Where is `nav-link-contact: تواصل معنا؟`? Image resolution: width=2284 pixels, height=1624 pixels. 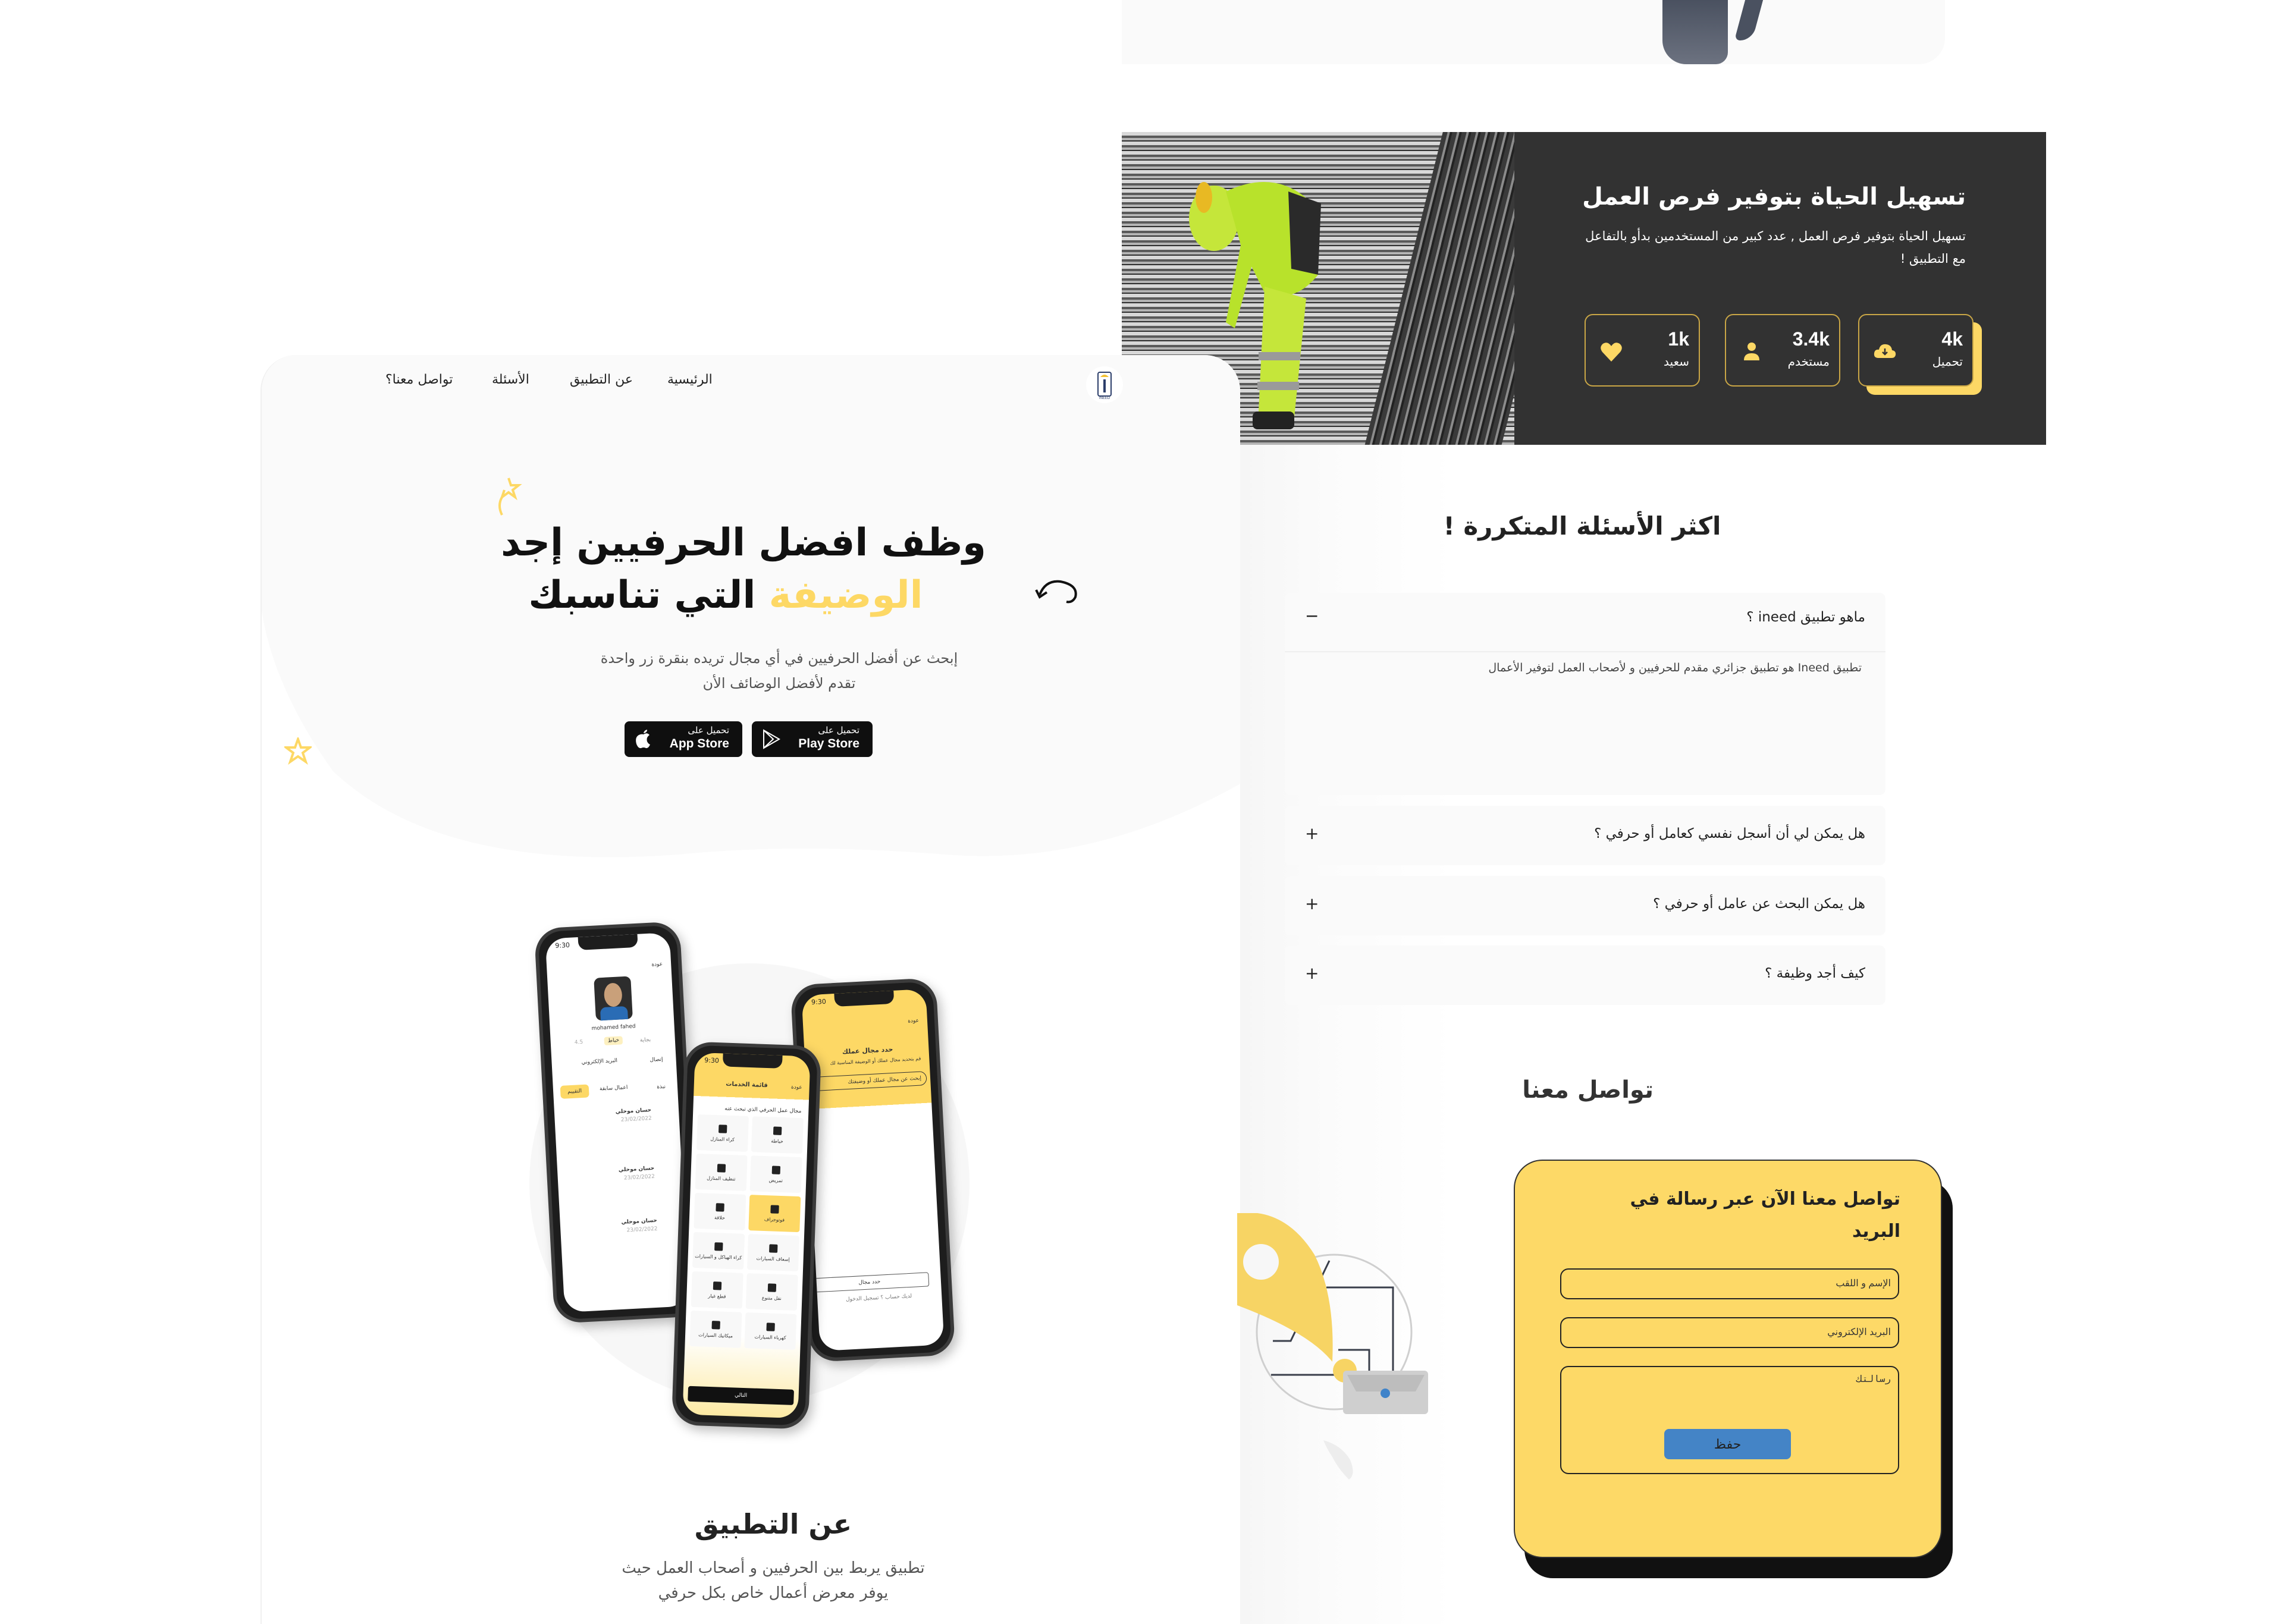
nav-link-contact: تواصل معنا؟ is located at coordinates (419, 380).